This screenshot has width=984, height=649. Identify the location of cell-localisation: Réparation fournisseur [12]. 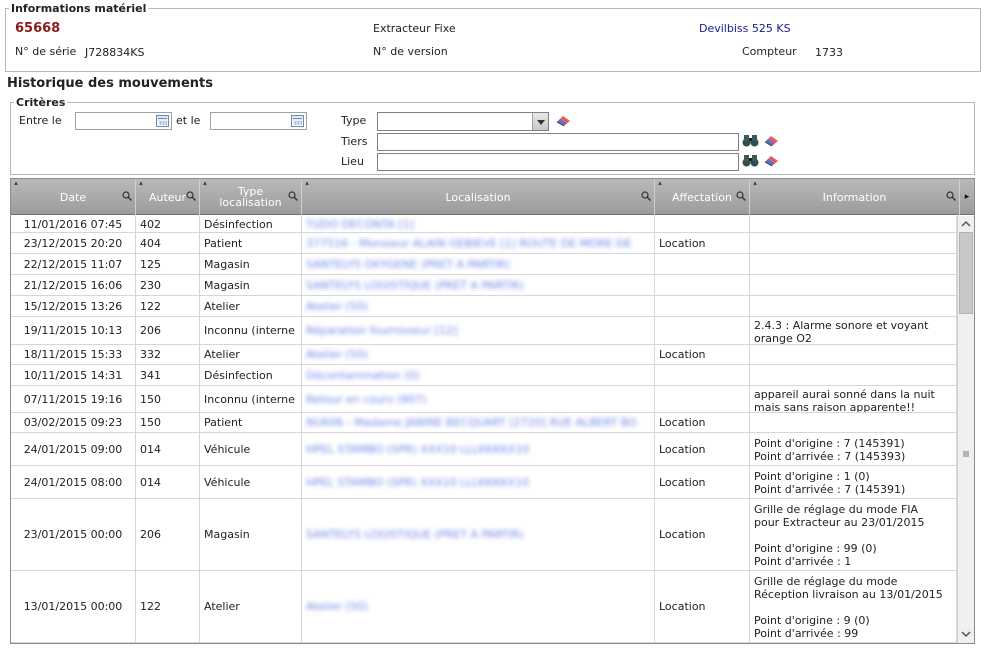
(478, 330).